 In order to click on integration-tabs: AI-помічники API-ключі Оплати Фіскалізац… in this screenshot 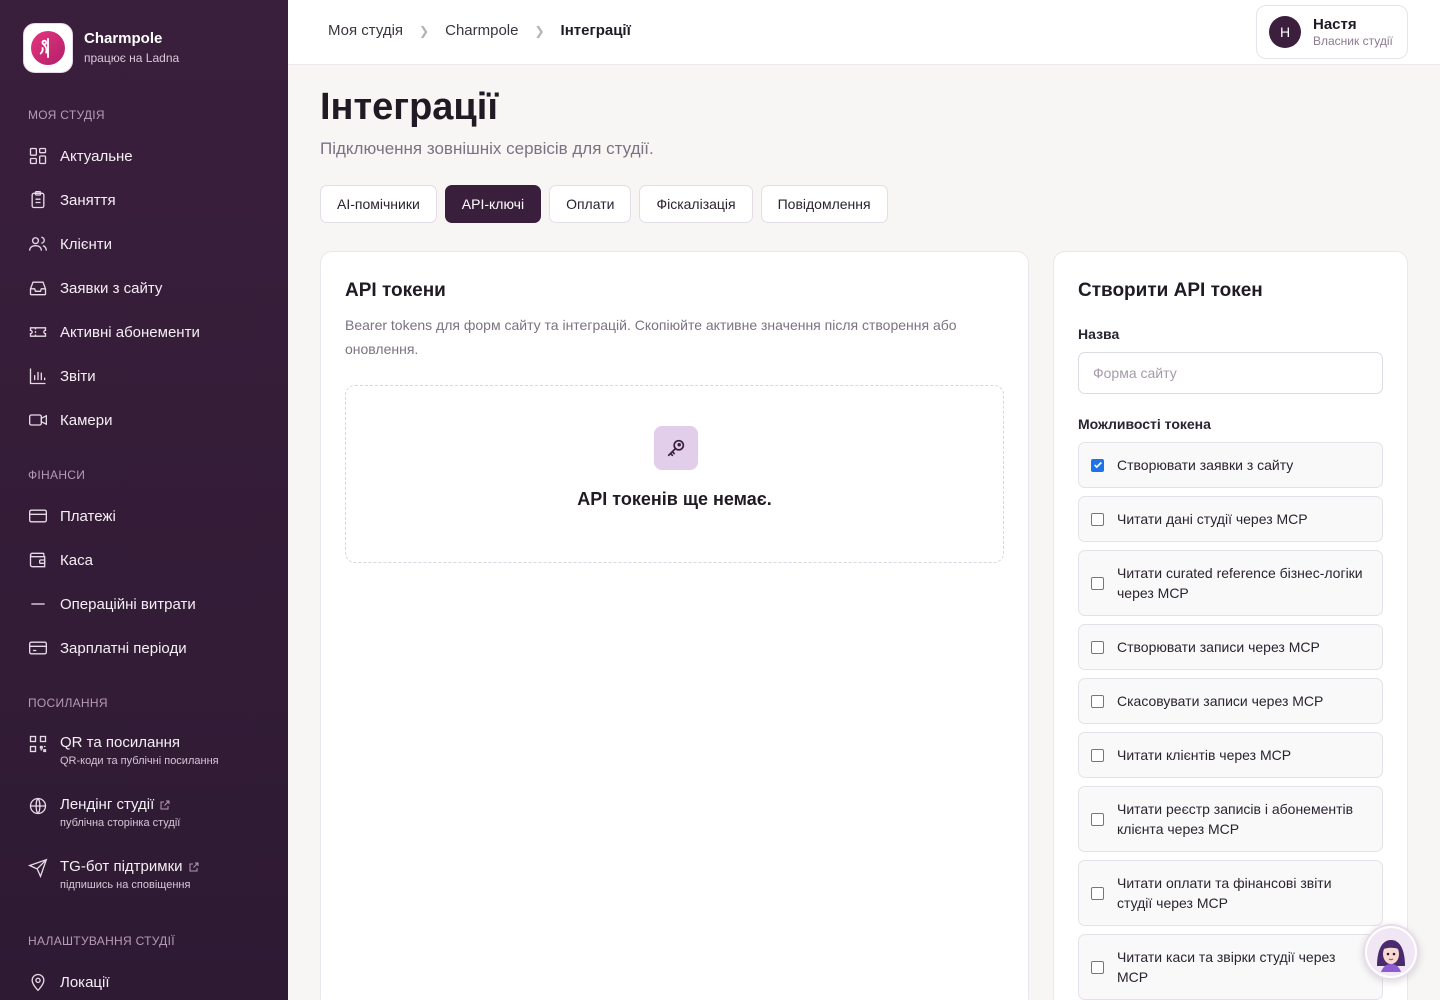, I will do `click(604, 204)`.